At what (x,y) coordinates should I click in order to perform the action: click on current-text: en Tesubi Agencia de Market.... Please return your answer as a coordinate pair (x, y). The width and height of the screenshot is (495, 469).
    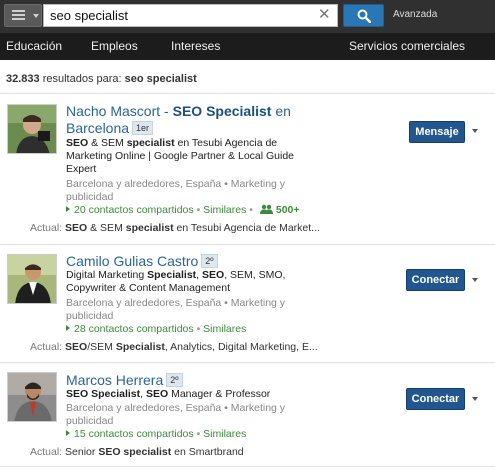
    Looking at the image, I should click on (246, 228).